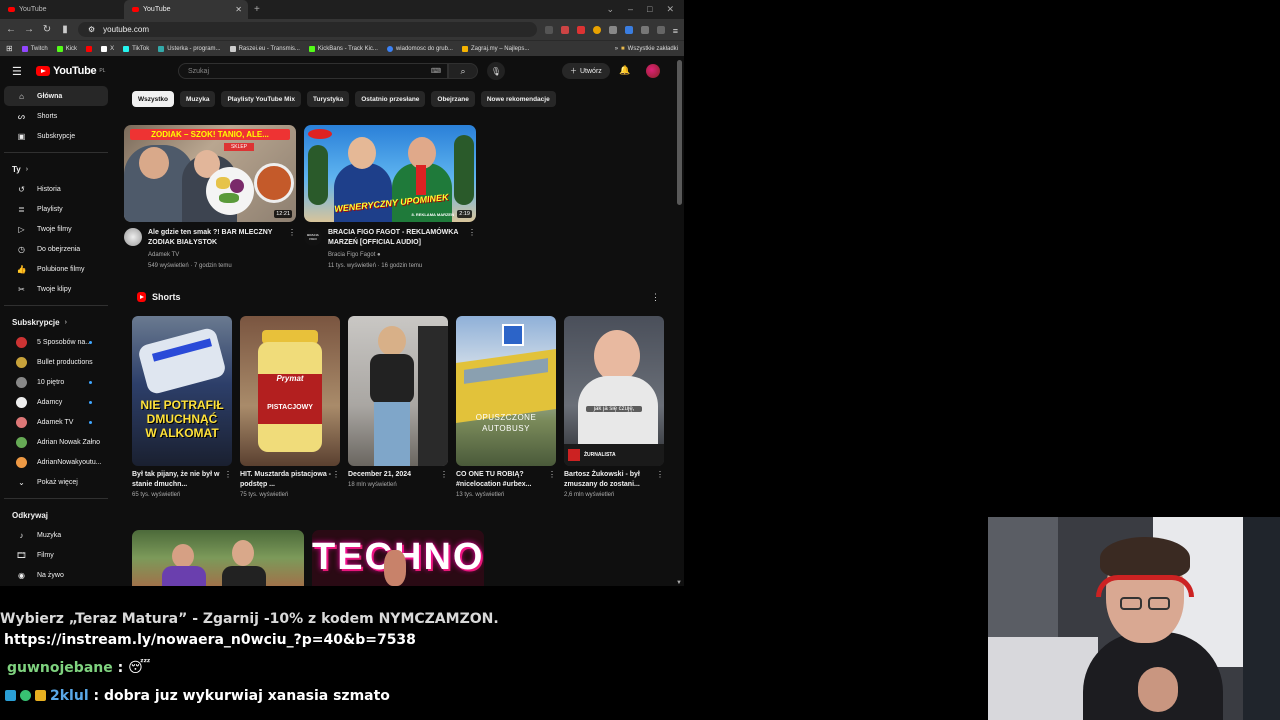 This screenshot has width=1280, height=720. What do you see at coordinates (186, 9) in the screenshot?
I see `browser-tab-active: YouTube ✕` at bounding box center [186, 9].